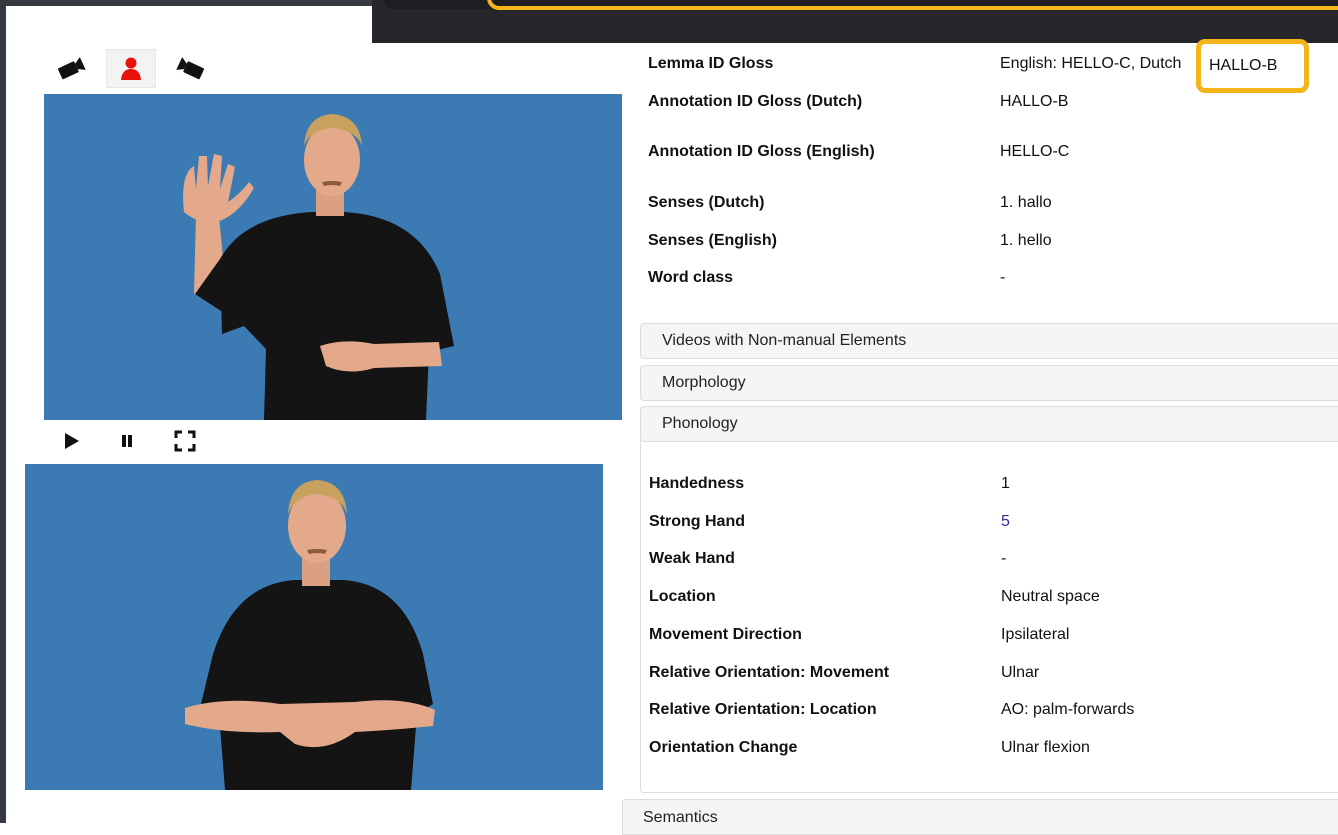 This screenshot has width=1338, height=835. Describe the element at coordinates (3, 411) in the screenshot. I see `window-edge-left` at that location.